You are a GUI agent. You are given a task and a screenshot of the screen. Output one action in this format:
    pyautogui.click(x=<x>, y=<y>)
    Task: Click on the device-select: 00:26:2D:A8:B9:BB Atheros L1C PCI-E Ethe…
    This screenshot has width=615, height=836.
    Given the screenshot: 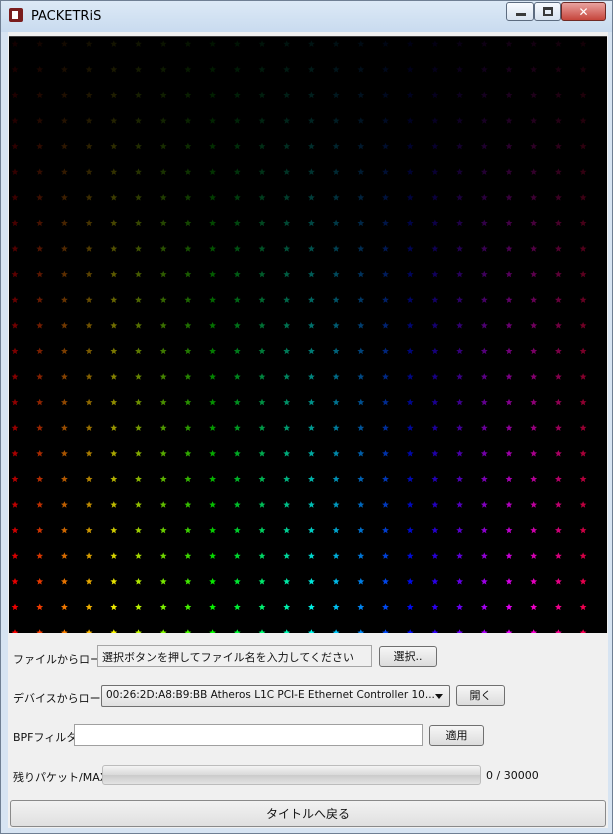 What is the action you would take?
    pyautogui.click(x=275, y=696)
    